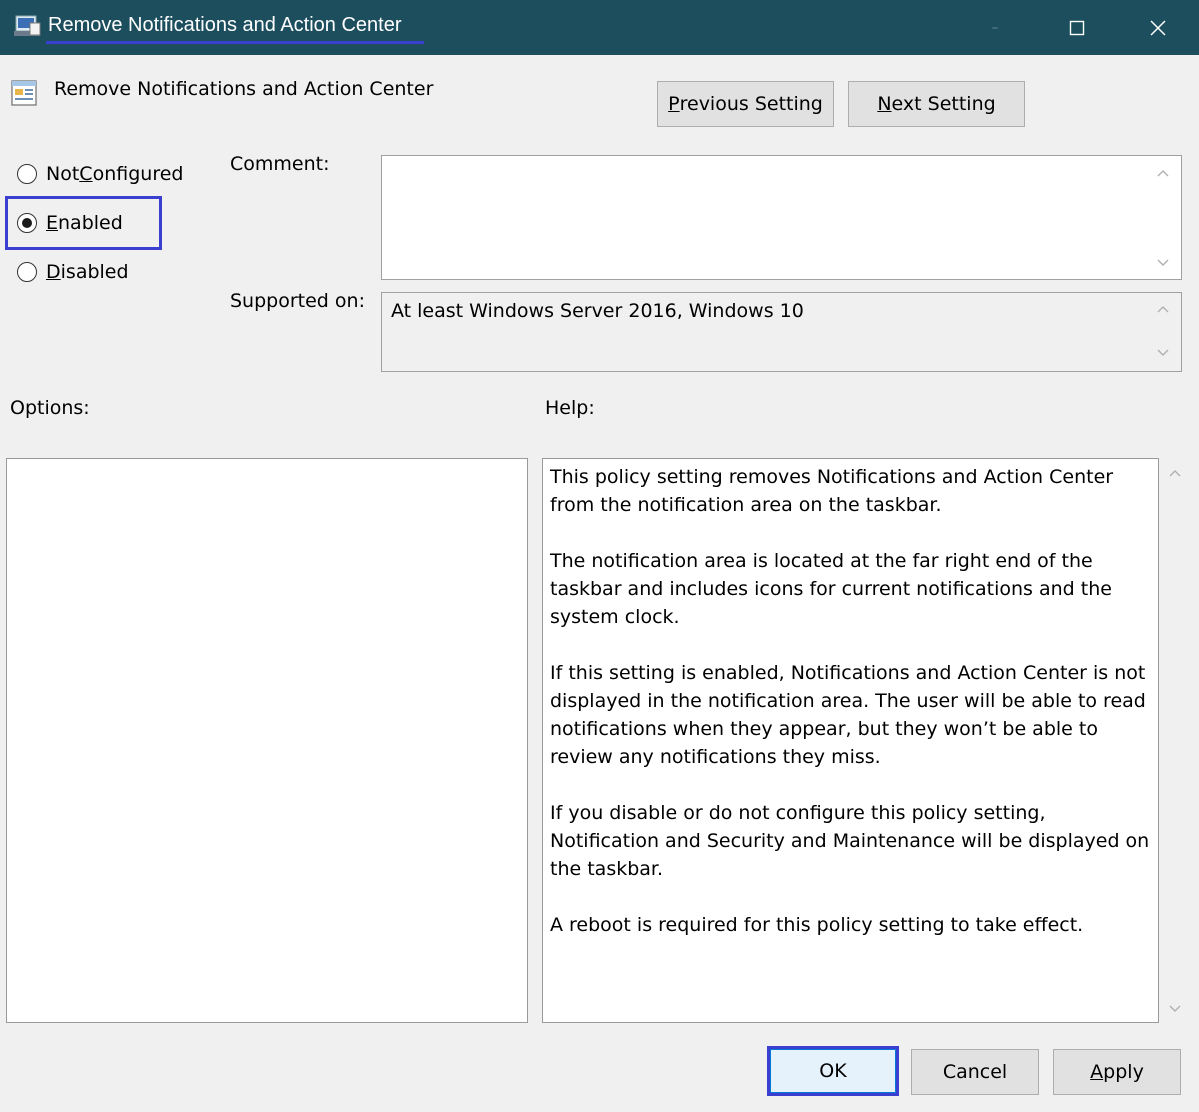 The height and width of the screenshot is (1112, 1199). I want to click on maximize-icon, so click(1077, 27).